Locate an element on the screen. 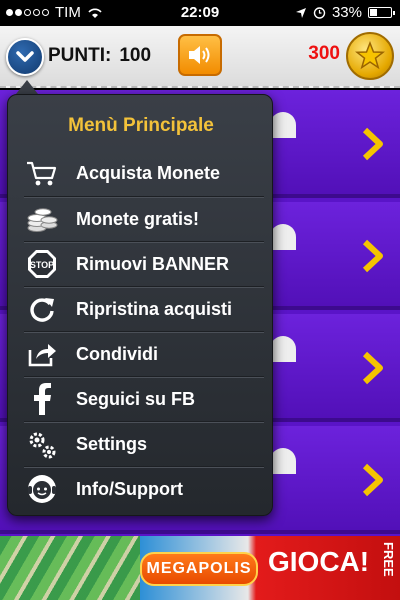  svg-text: STOP is located at coordinates (42, 265).